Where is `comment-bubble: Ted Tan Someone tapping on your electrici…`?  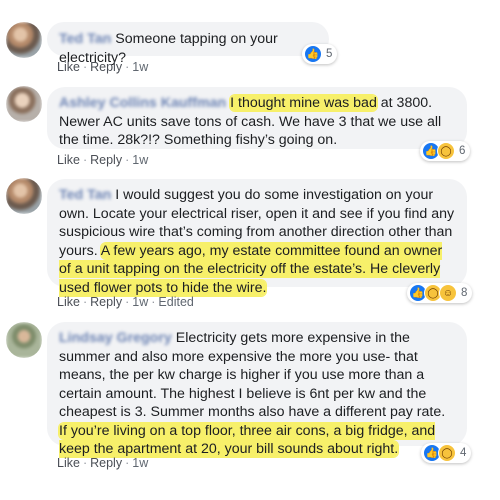 comment-bubble: Ted Tan Someone tapping on your electrici… is located at coordinates (188, 44).